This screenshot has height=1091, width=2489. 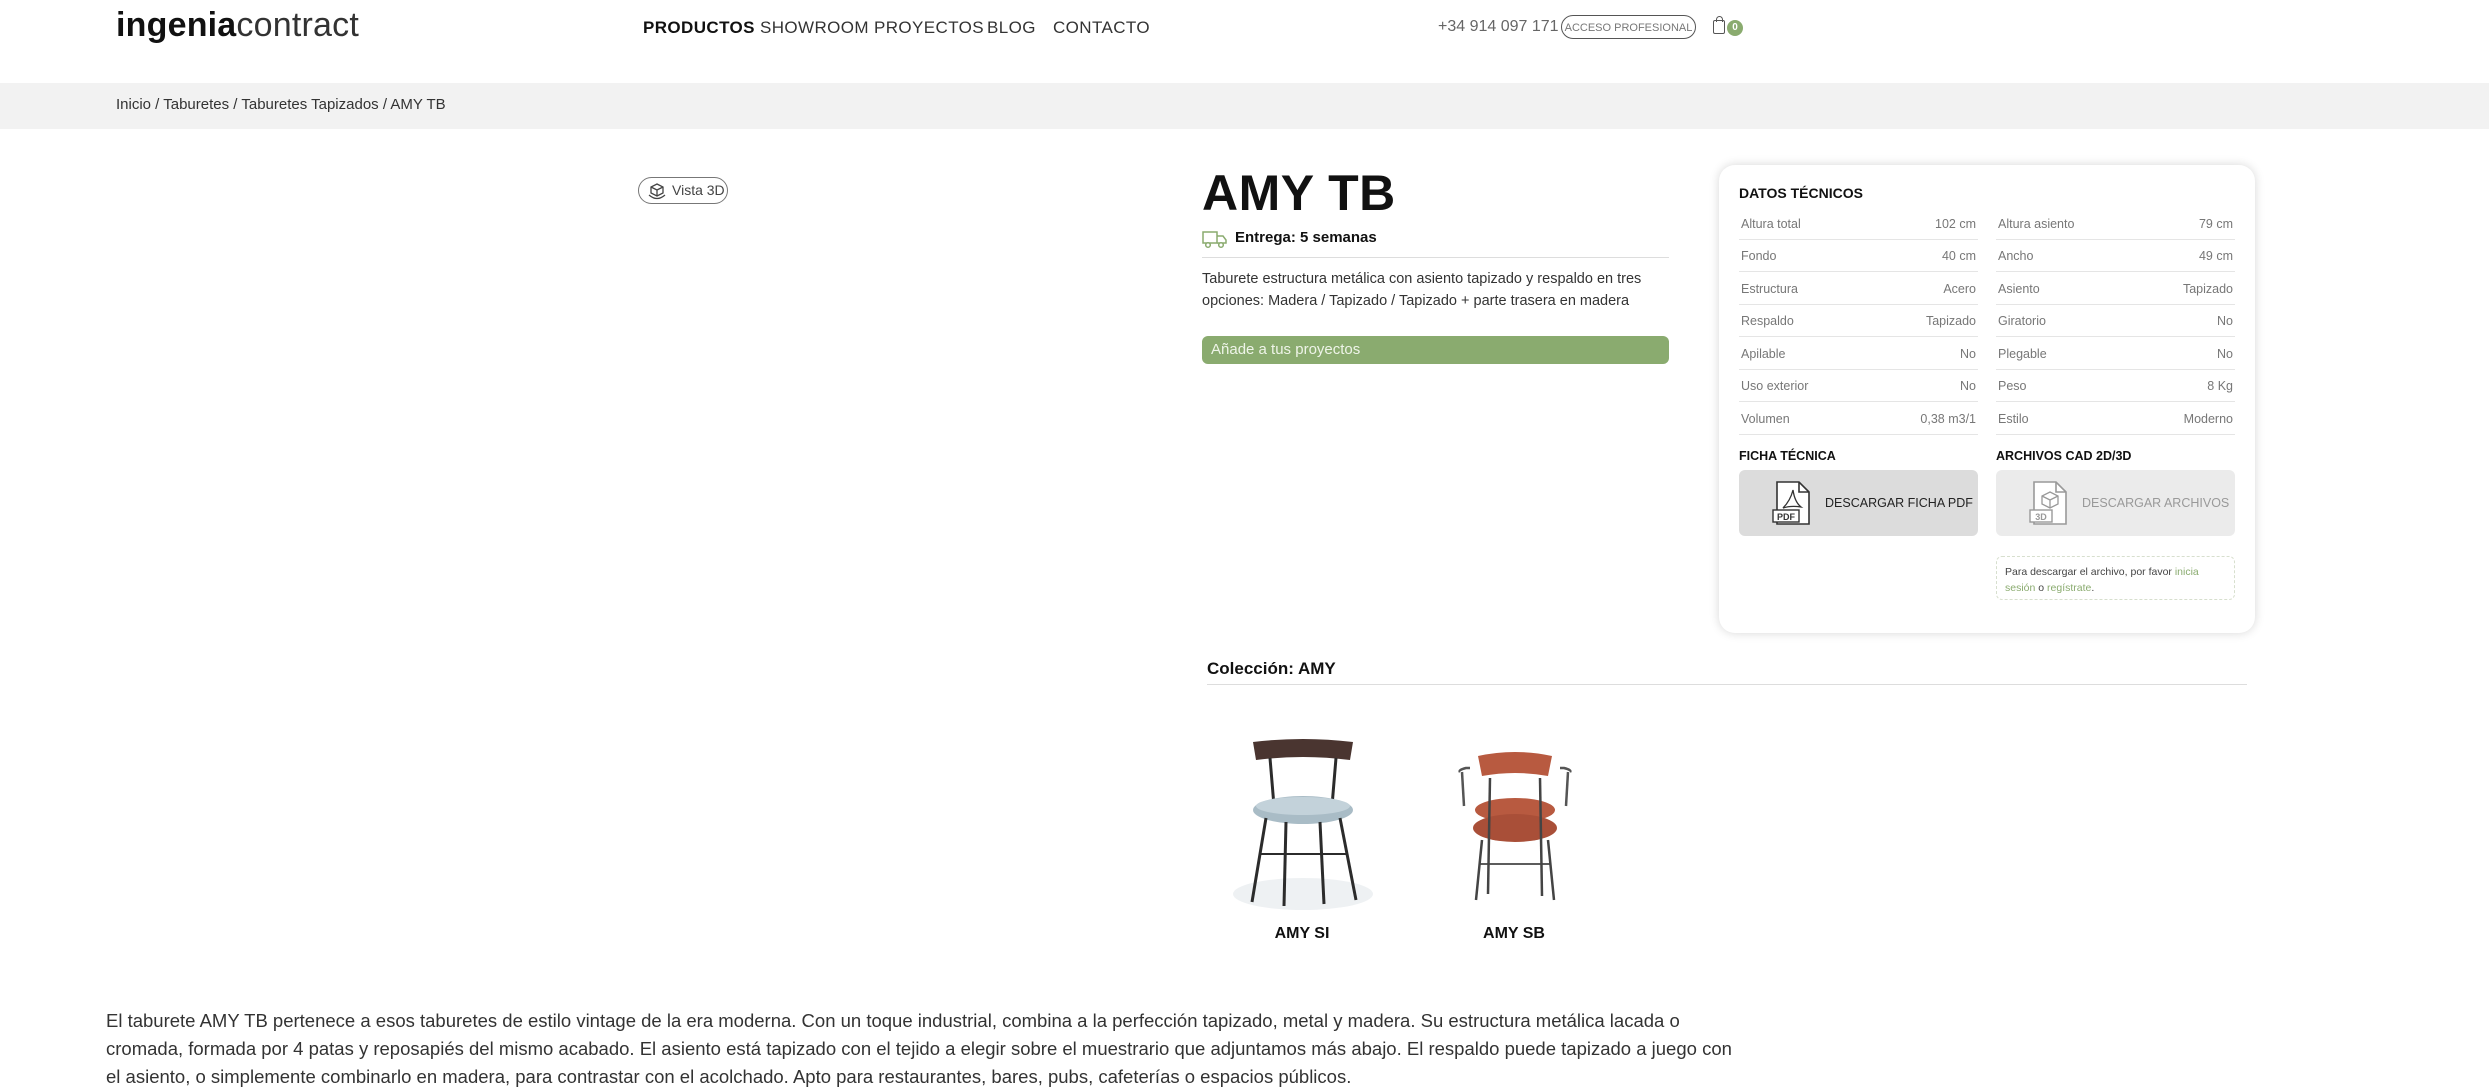 What do you see at coordinates (1801, 193) in the screenshot?
I see `technical-data-title: DATOS TÉCNICOS` at bounding box center [1801, 193].